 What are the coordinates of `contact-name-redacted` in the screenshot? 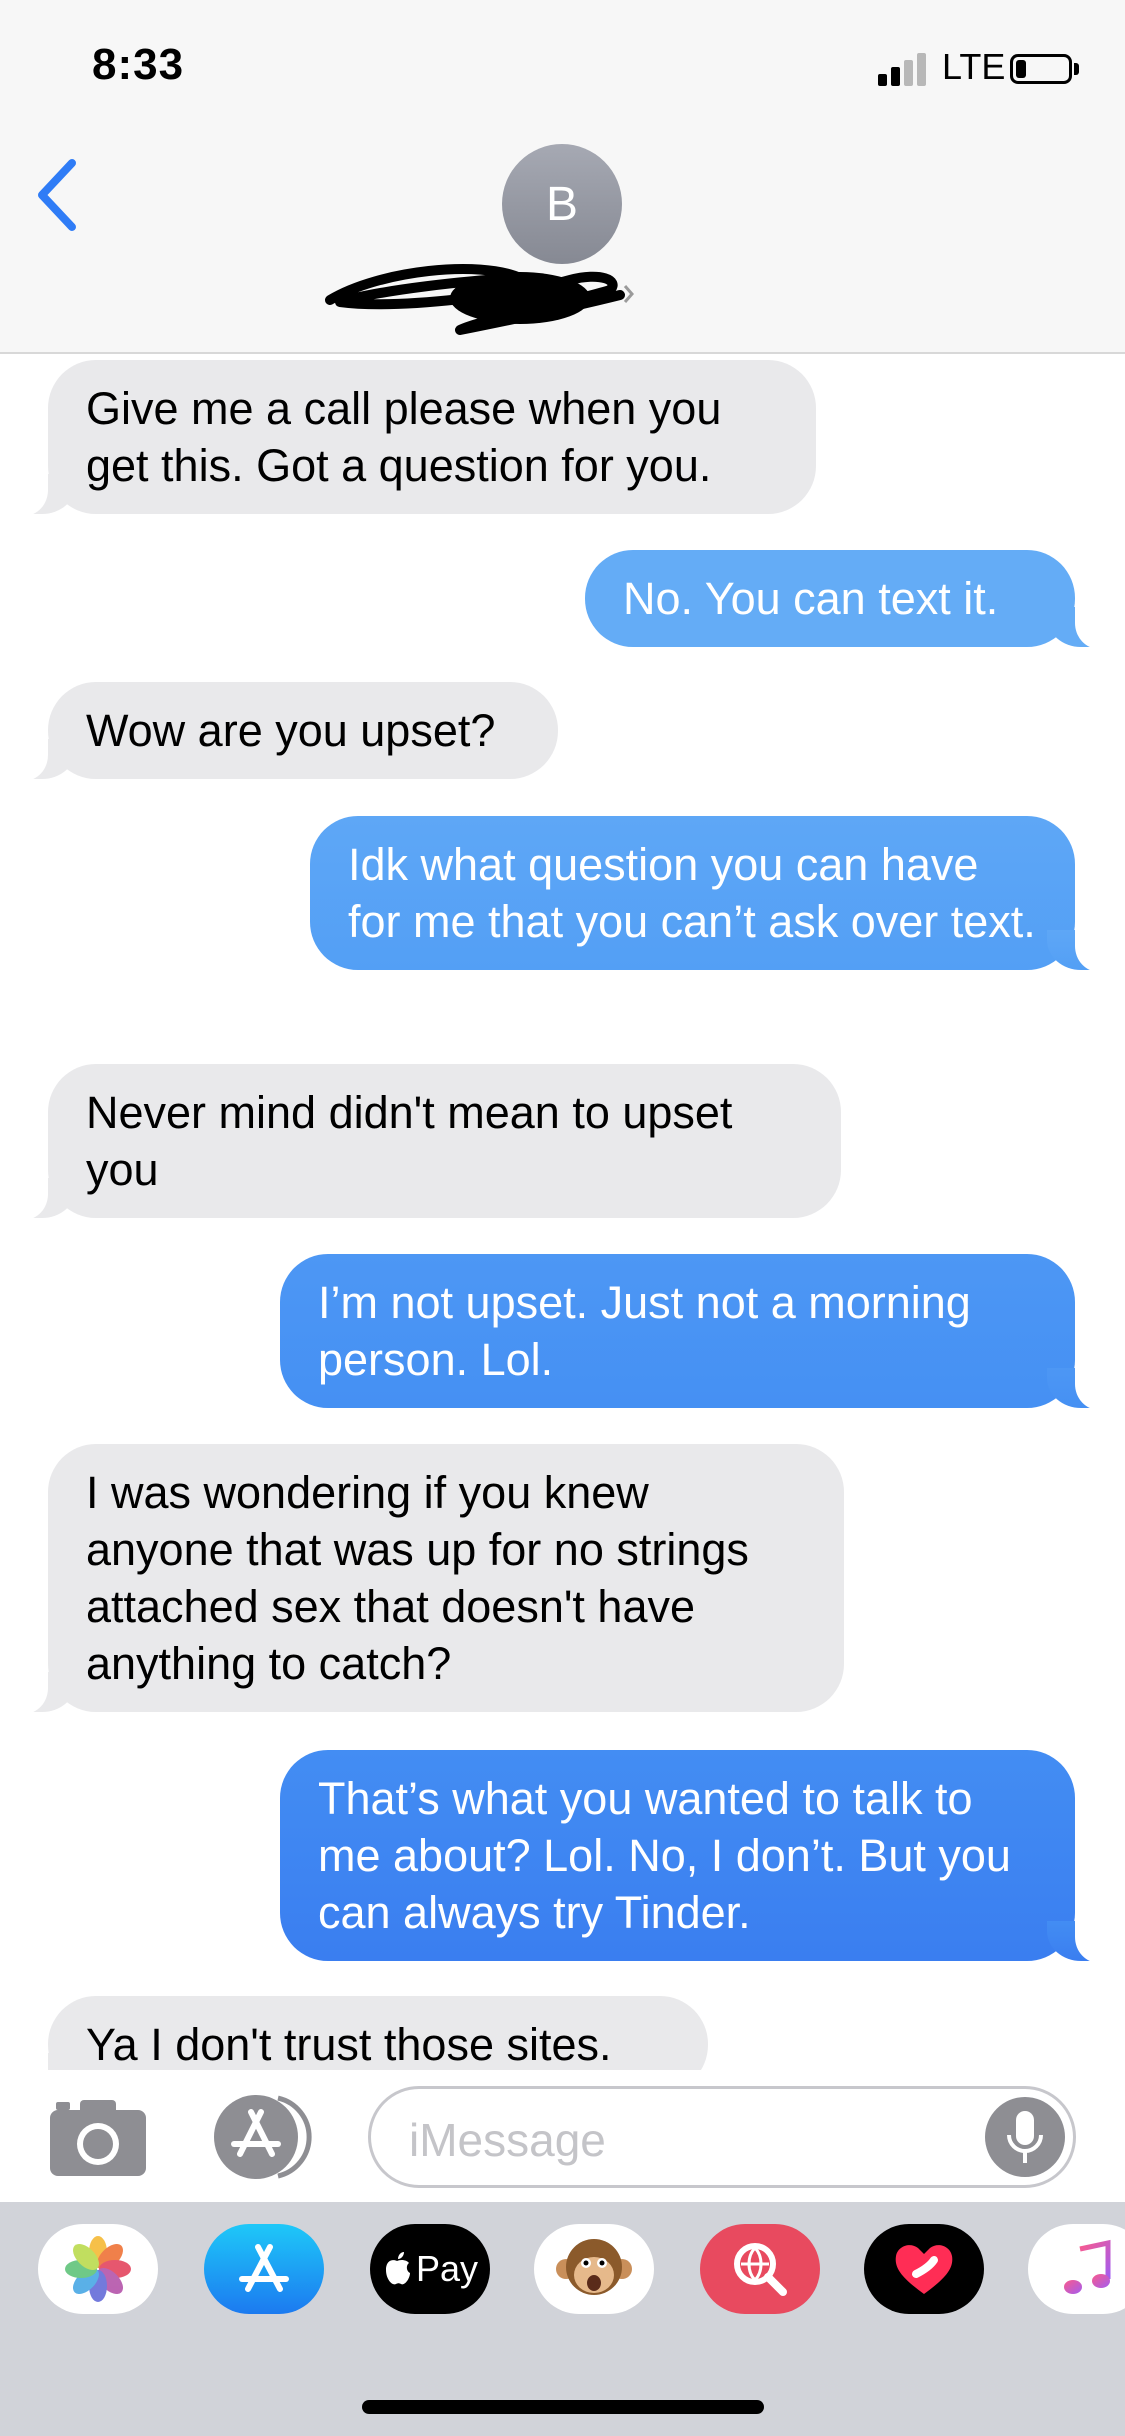 It's located at (485, 295).